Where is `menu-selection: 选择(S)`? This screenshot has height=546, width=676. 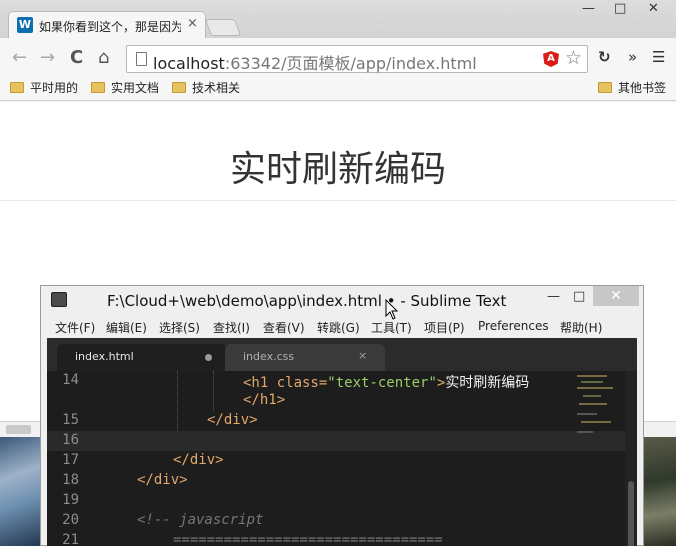 menu-selection: 选择(S) is located at coordinates (179, 327).